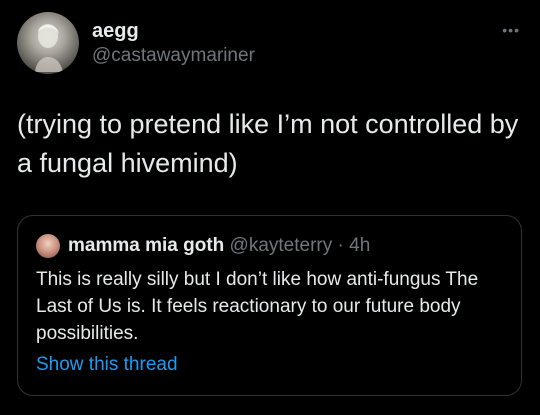 This screenshot has height=415, width=540. Describe the element at coordinates (146, 245) in the screenshot. I see `quote-author-name: mamma mia goth` at that location.